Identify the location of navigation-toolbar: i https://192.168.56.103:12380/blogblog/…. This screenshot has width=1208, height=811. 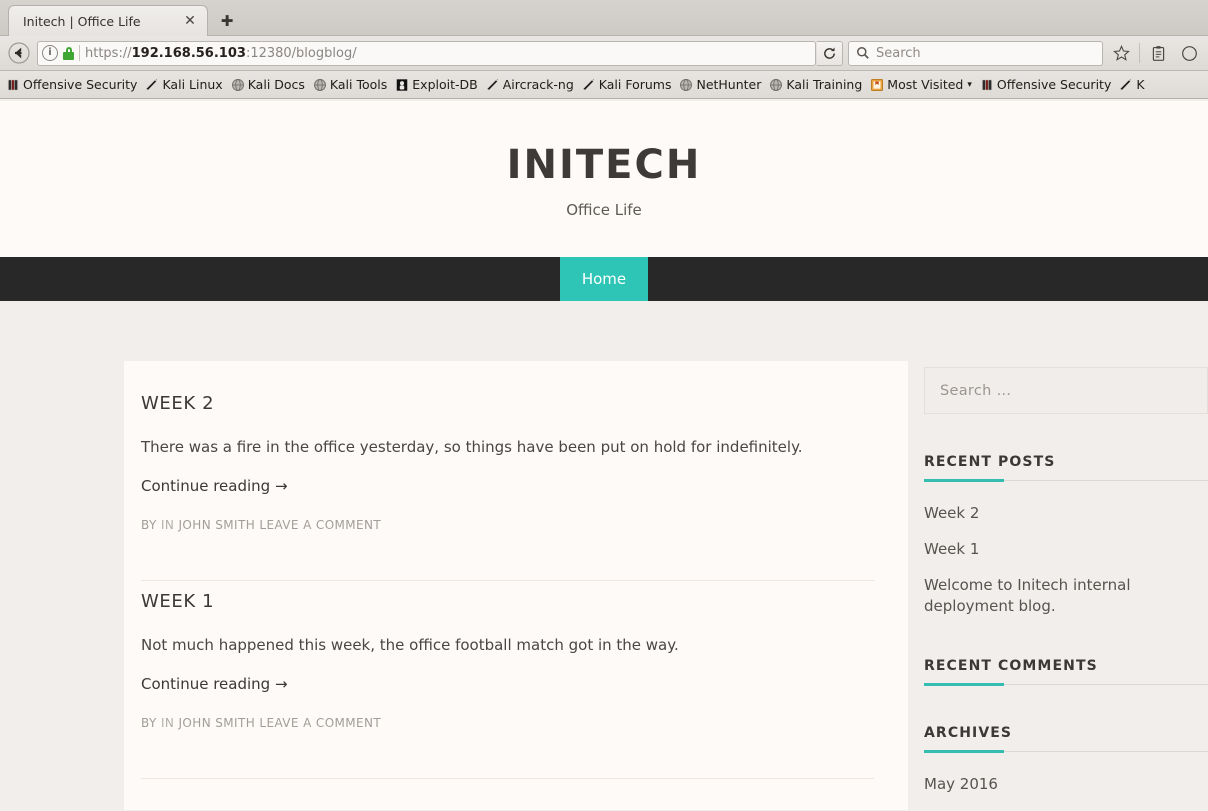
(604, 53).